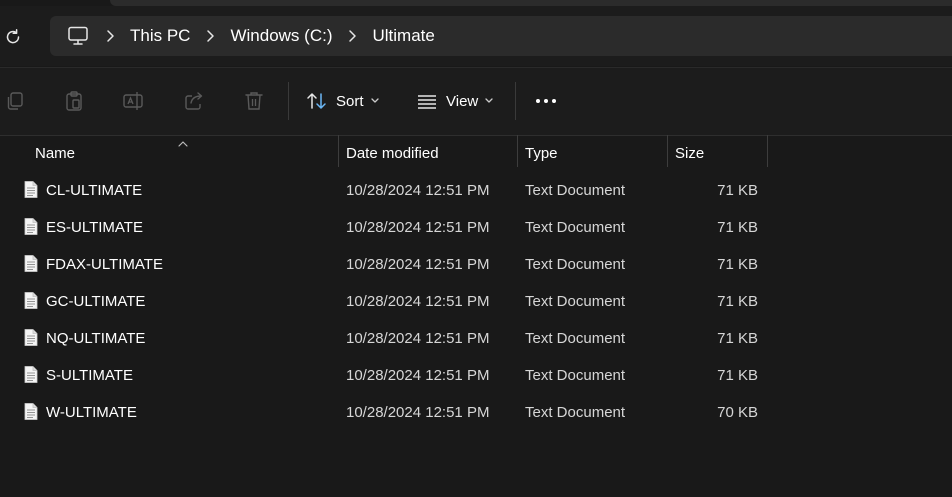  Describe the element at coordinates (254, 101) in the screenshot. I see `delete-icon` at that location.